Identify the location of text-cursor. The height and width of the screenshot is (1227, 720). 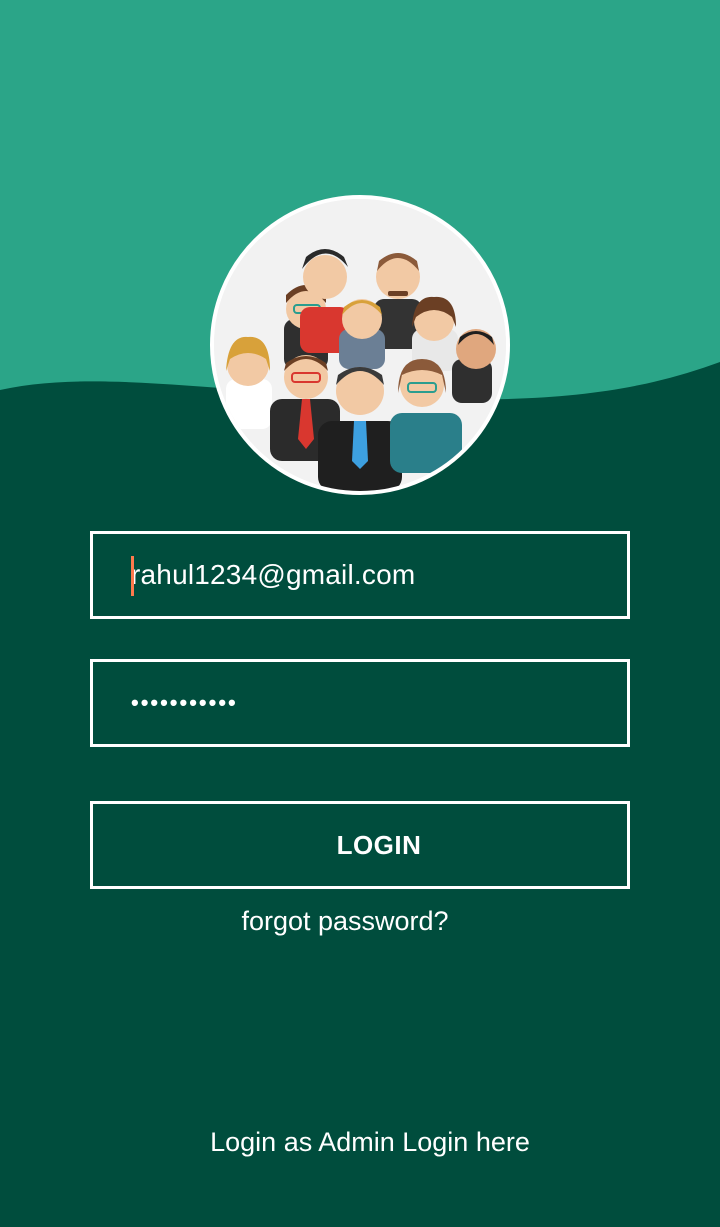
(132, 576).